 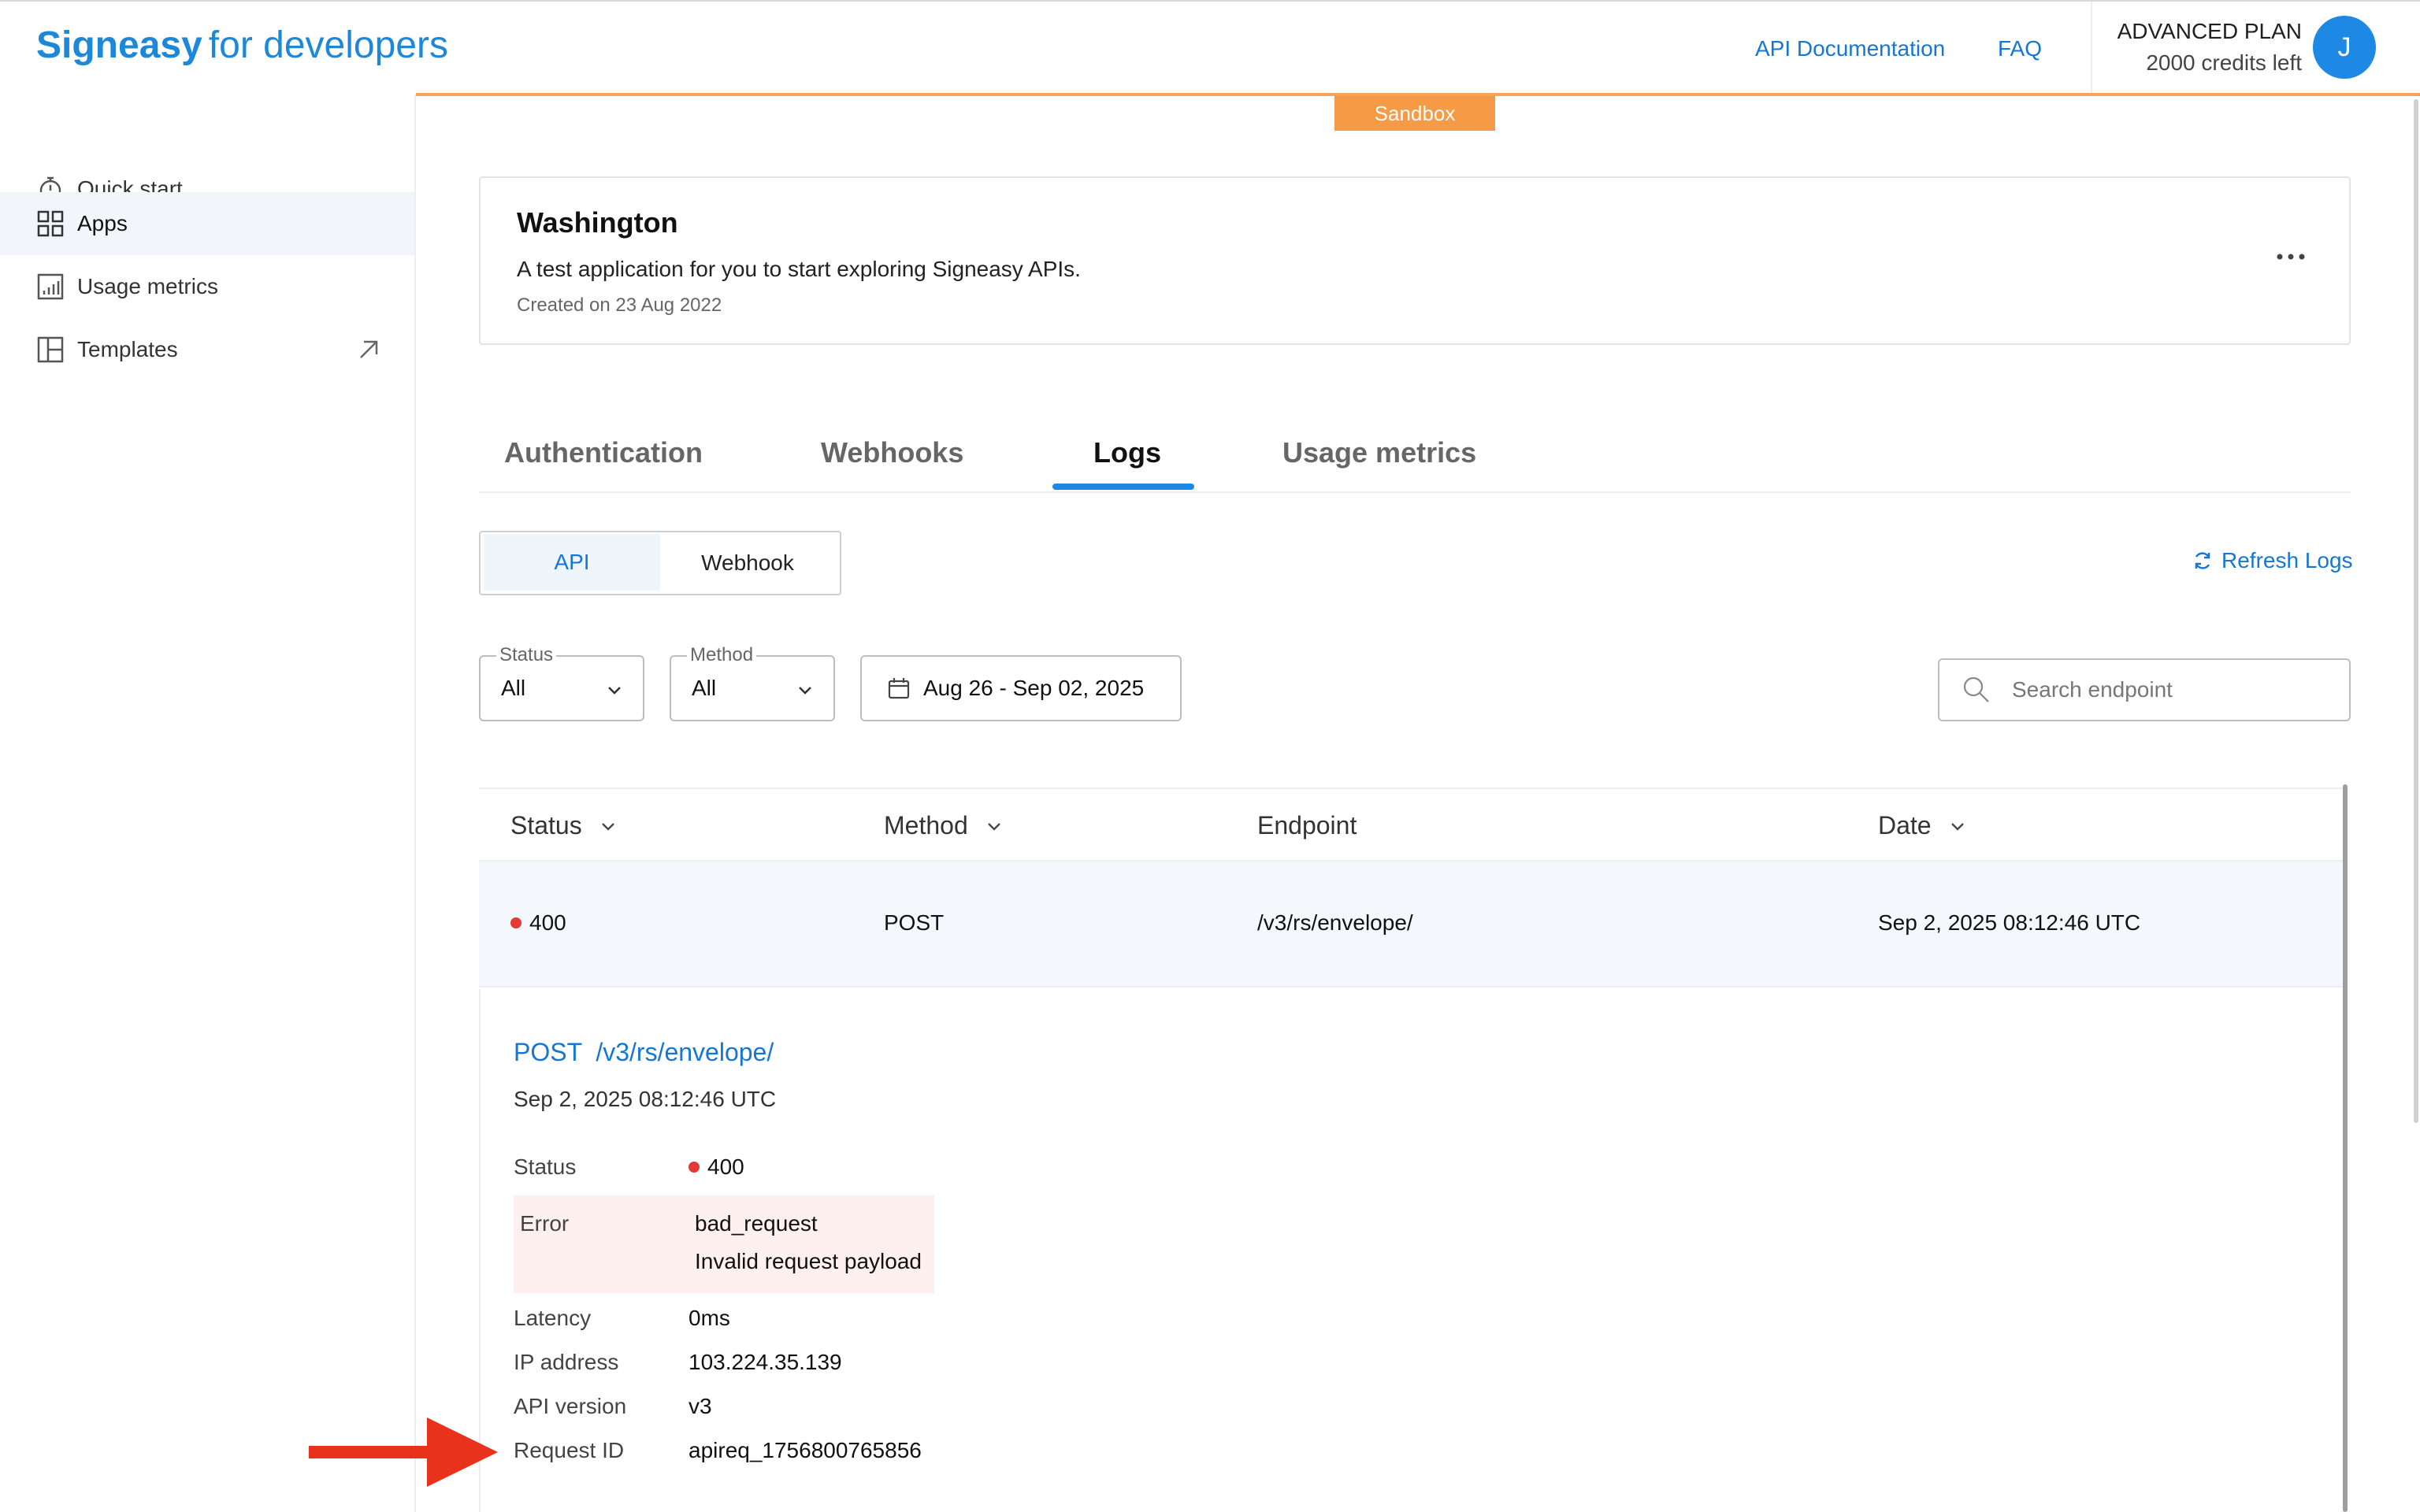 What do you see at coordinates (119, 45) in the screenshot?
I see `logo-brand: Signeasy` at bounding box center [119, 45].